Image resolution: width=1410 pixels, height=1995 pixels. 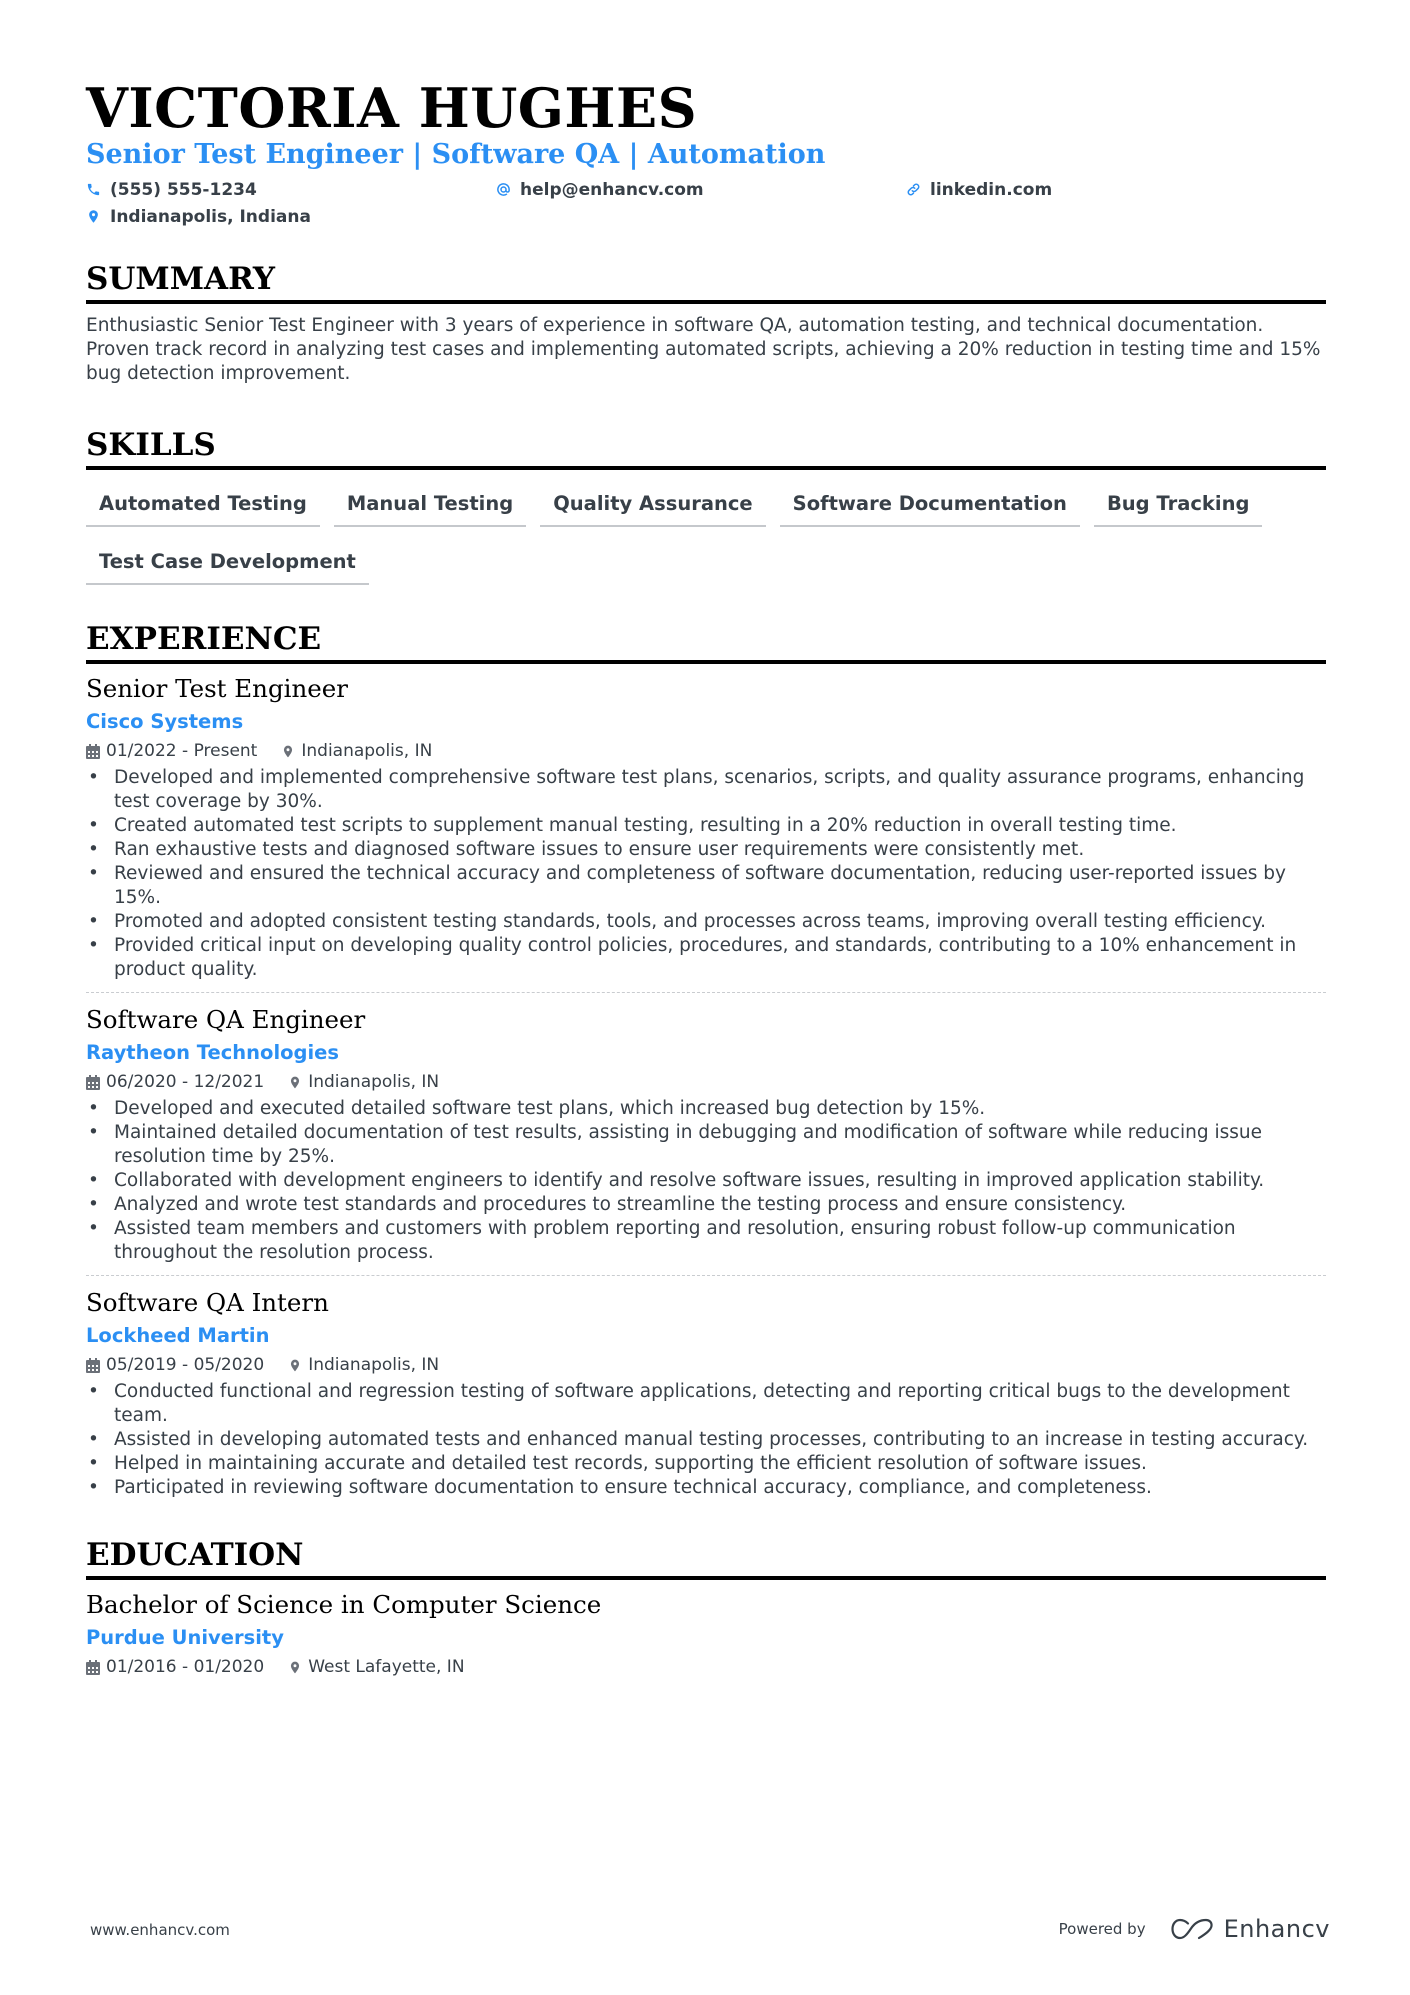 I want to click on location-text: Indianapolis, Indiana, so click(x=210, y=216).